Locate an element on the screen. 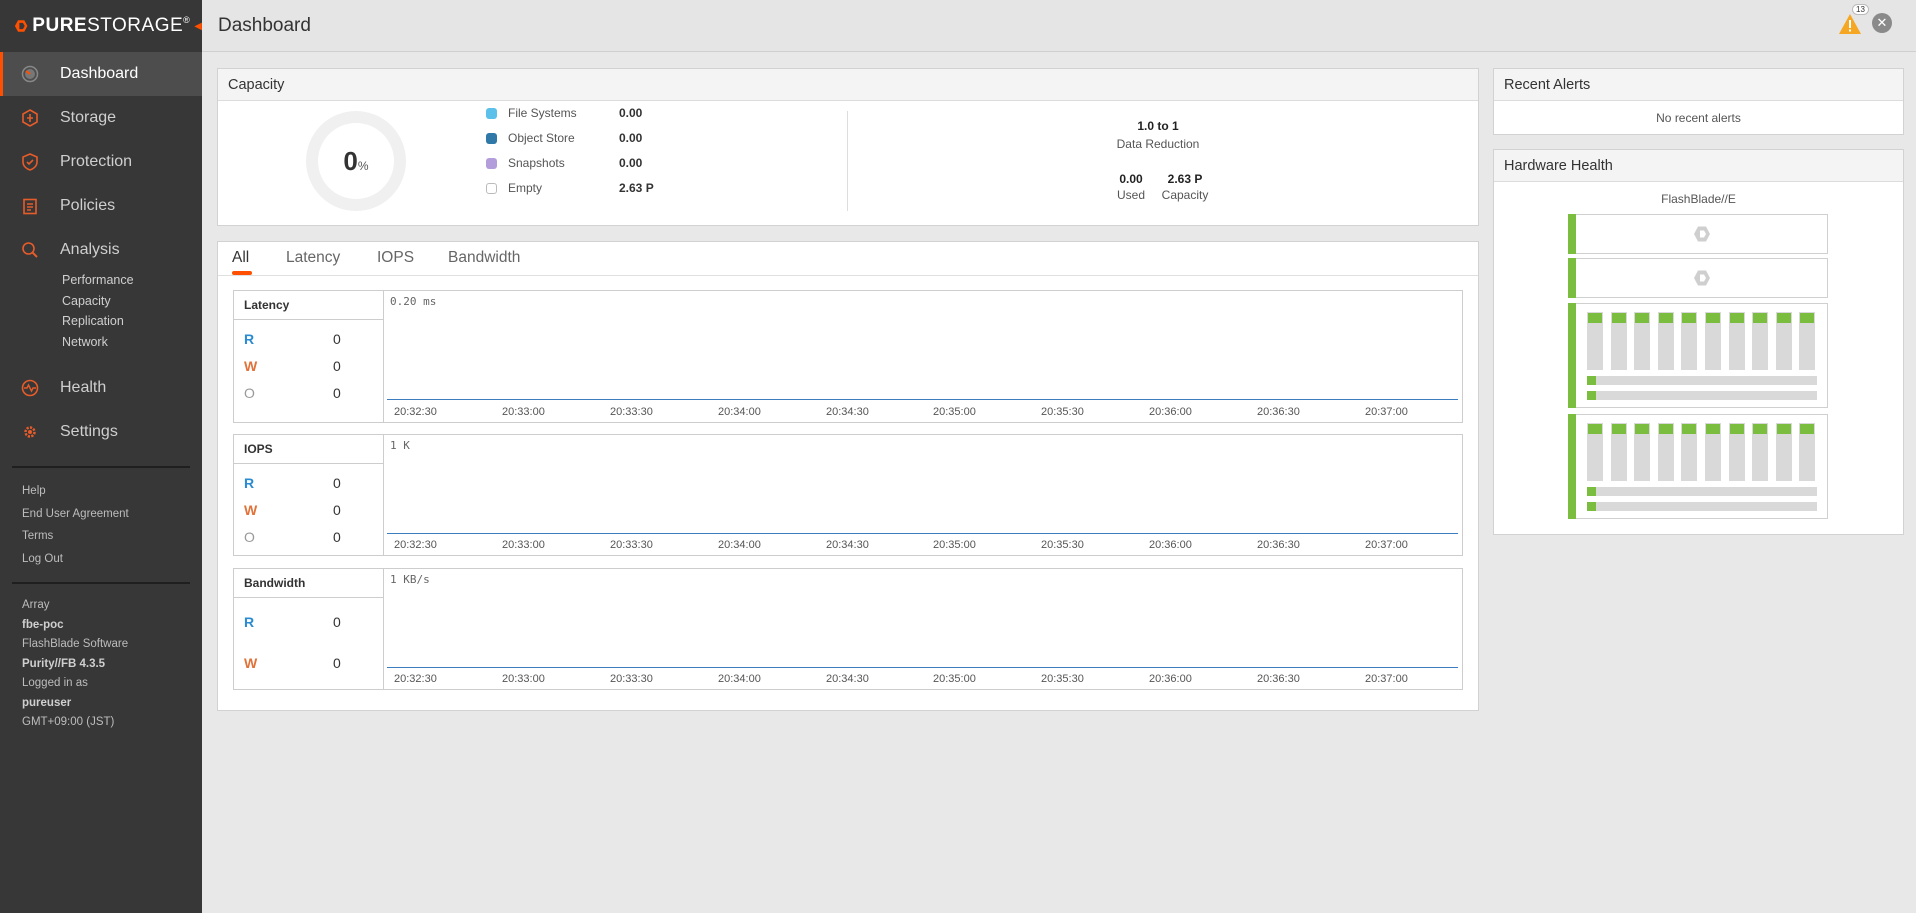  fabric-status-led is located at coordinates (1591, 380).